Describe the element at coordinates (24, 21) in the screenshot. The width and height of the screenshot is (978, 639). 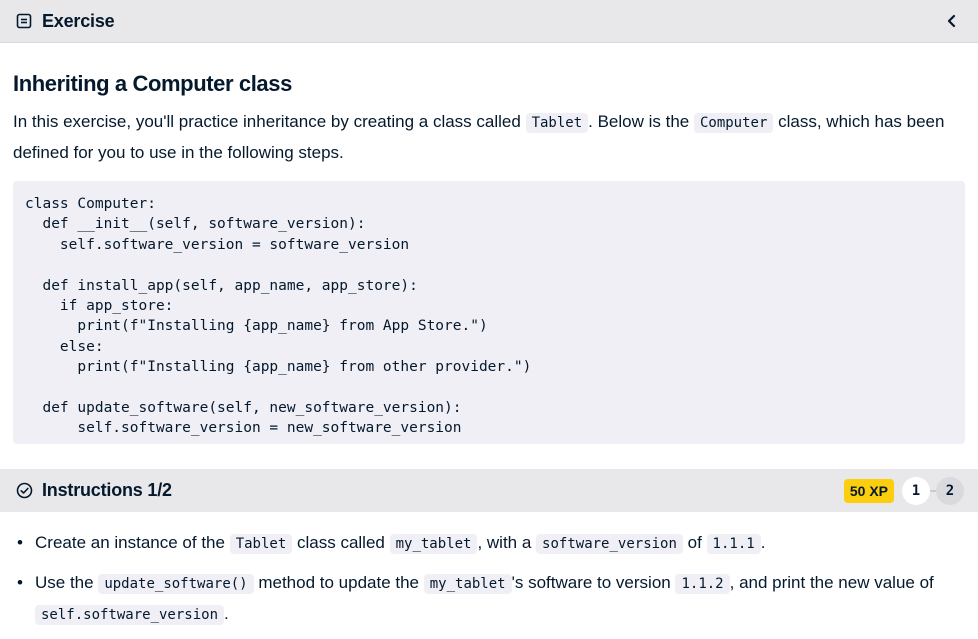
I see `document-icon` at that location.